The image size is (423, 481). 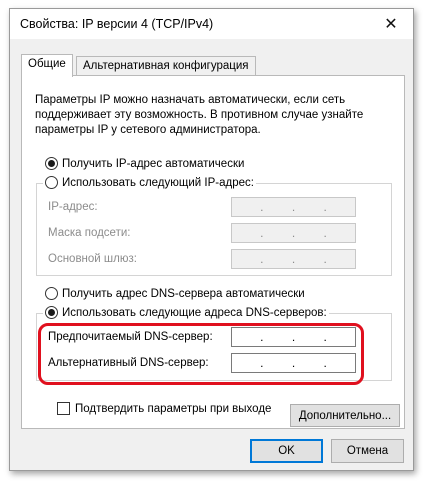 I want to click on validate-settings-label: Подтвердить параметры при выходе, so click(x=173, y=408).